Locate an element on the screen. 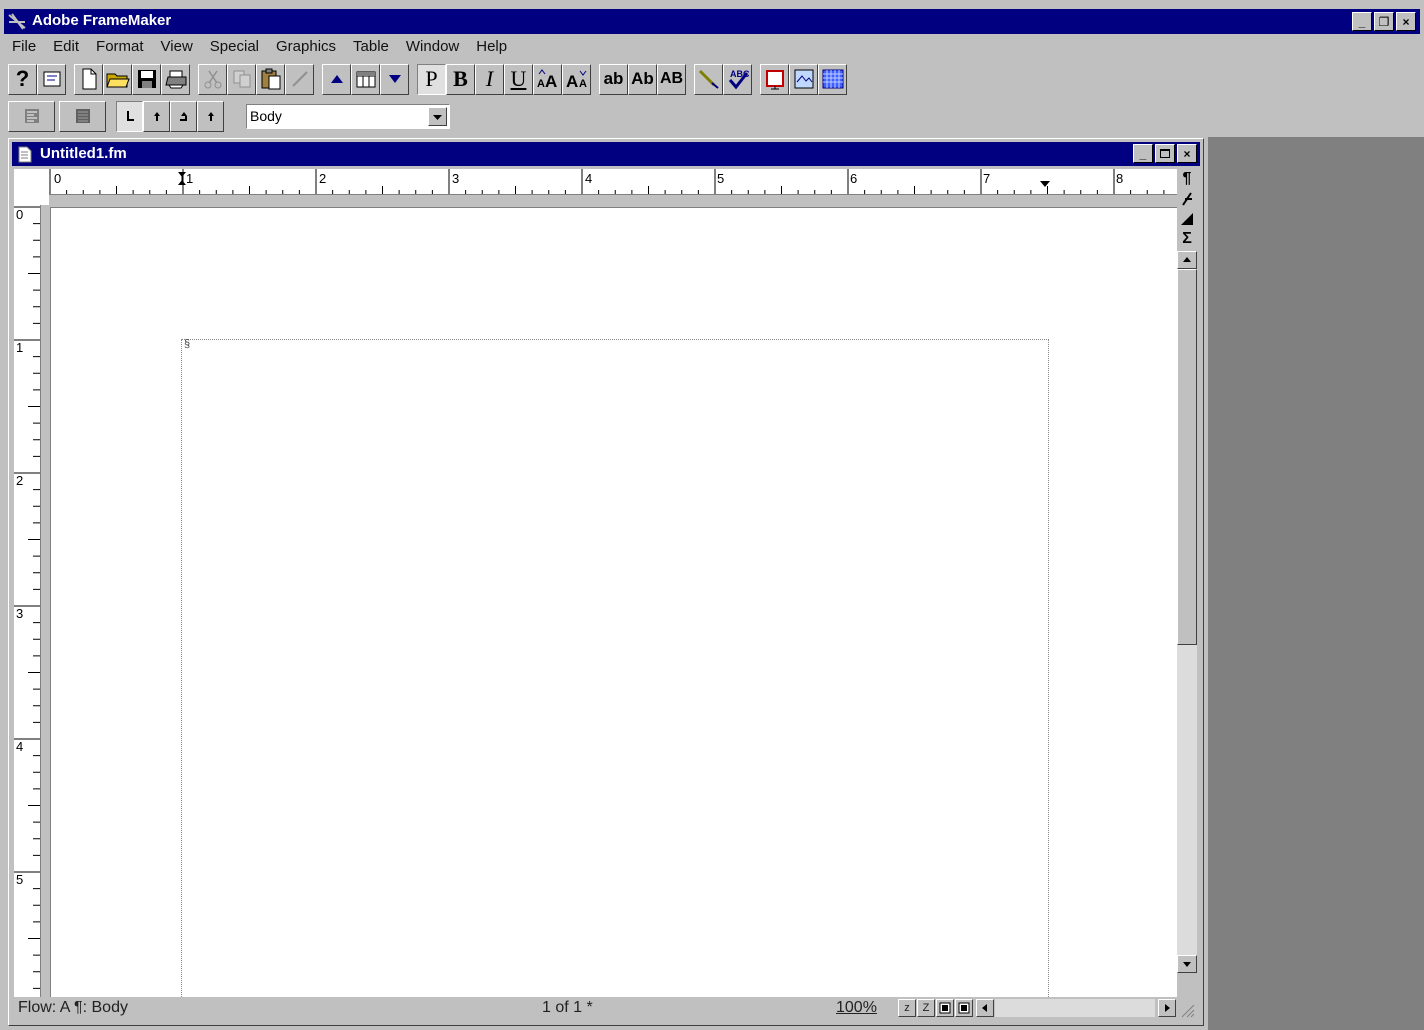  underline-button: U is located at coordinates (518, 79).